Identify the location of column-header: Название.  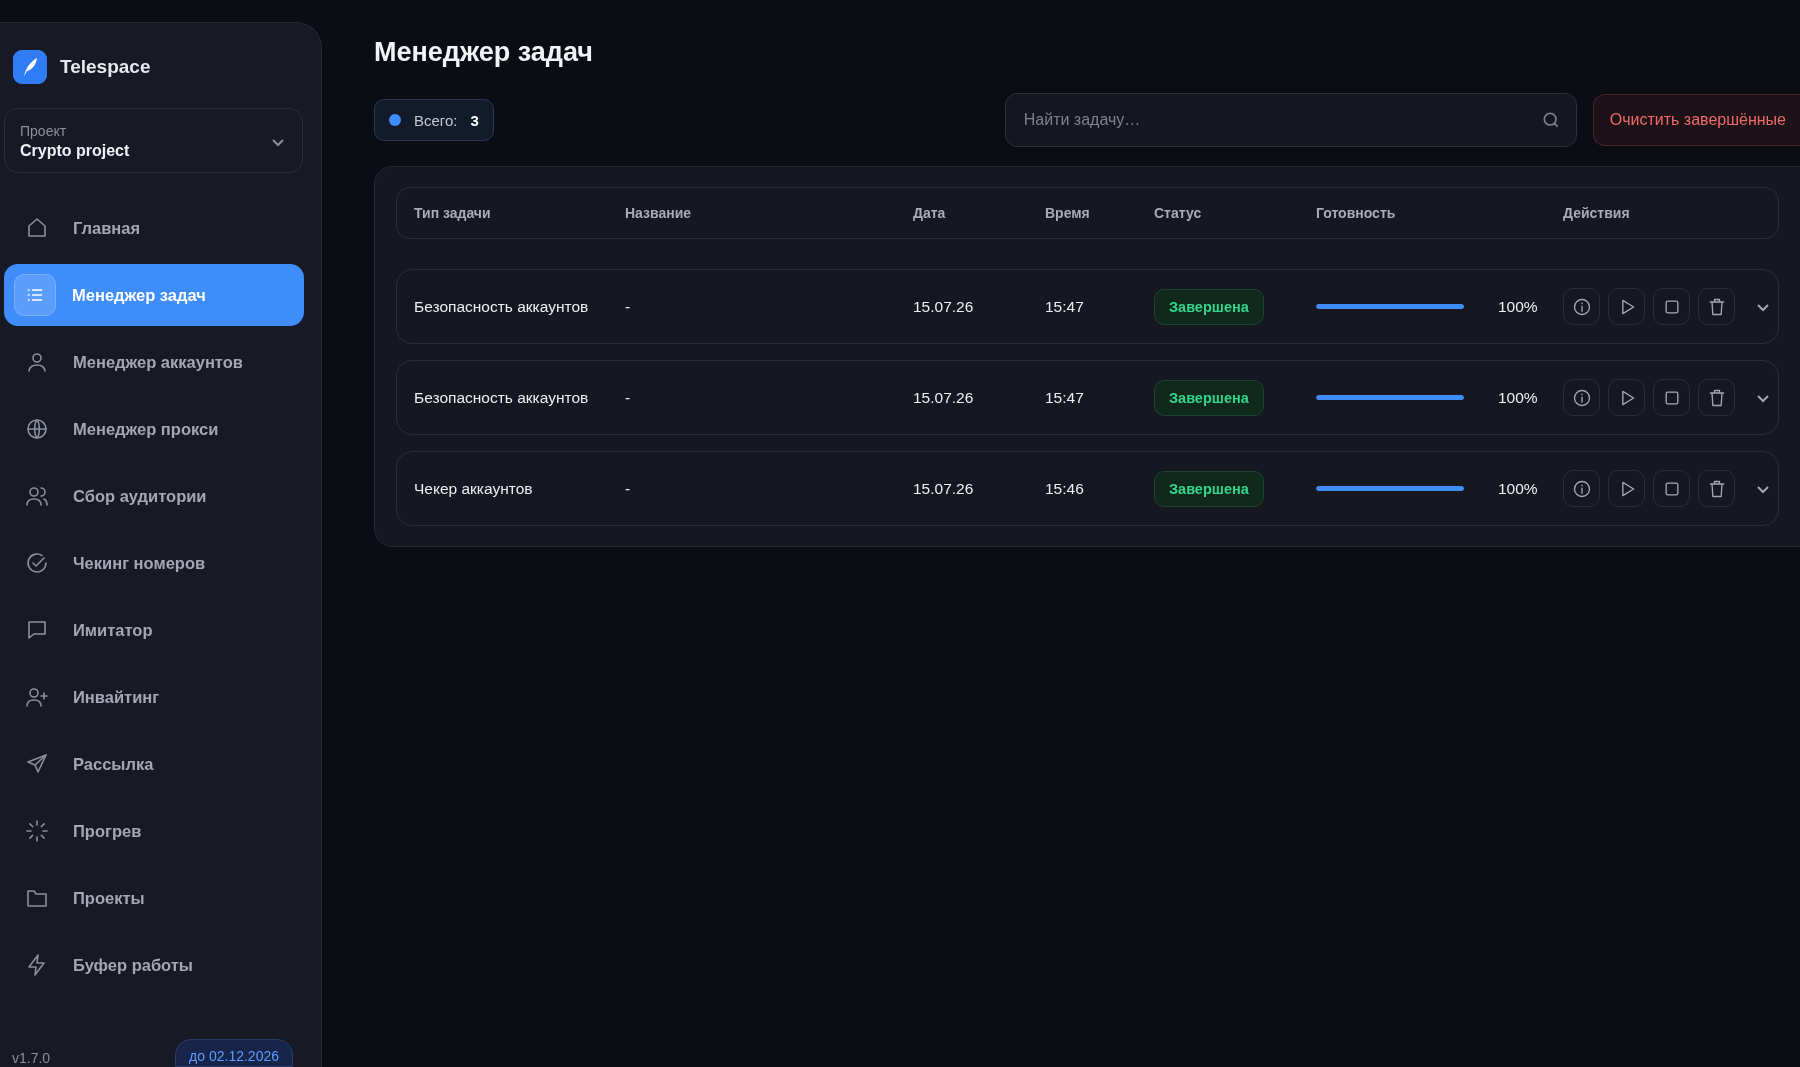
(659, 213).